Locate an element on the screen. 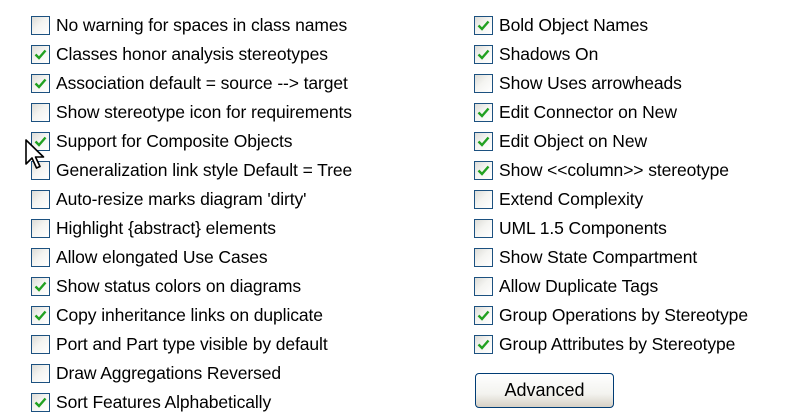  option-label: Auto-resize marks diagram 'dirty' is located at coordinates (181, 198).